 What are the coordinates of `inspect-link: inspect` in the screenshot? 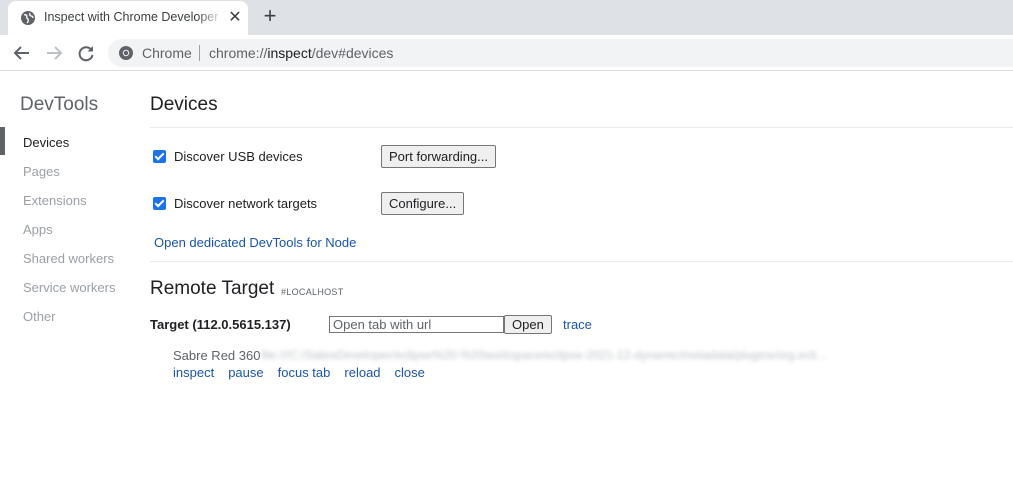 It's located at (193, 372).